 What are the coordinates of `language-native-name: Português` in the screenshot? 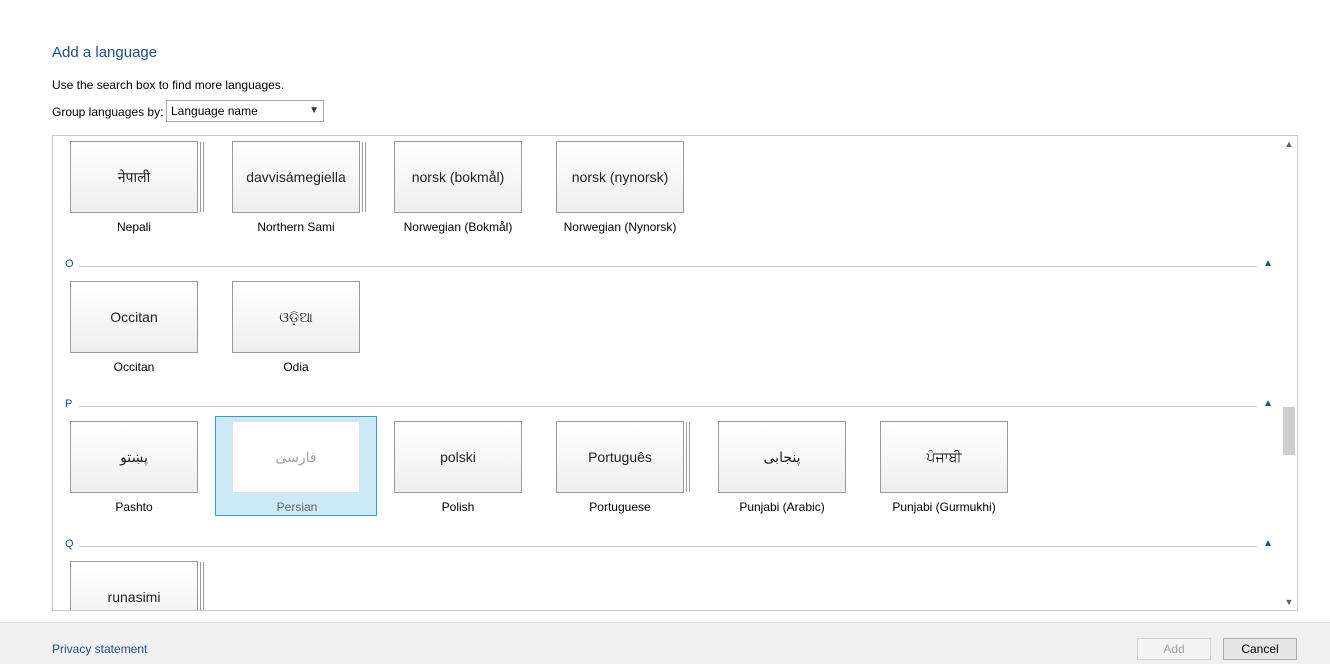 It's located at (620, 457).